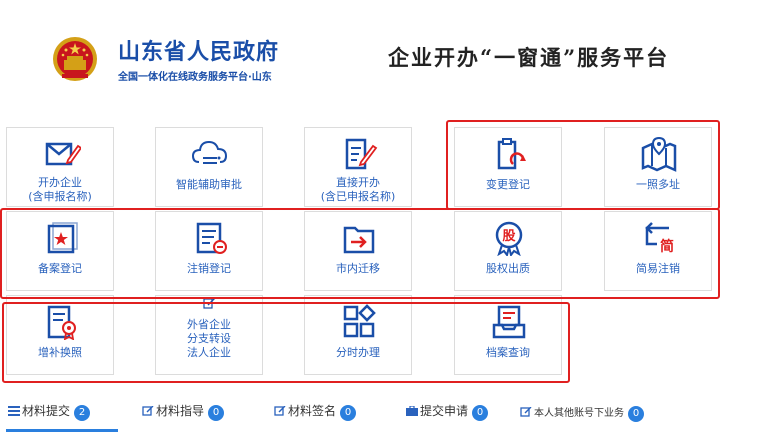 The image size is (766, 436). I want to click on pencil-icon, so click(209, 303).